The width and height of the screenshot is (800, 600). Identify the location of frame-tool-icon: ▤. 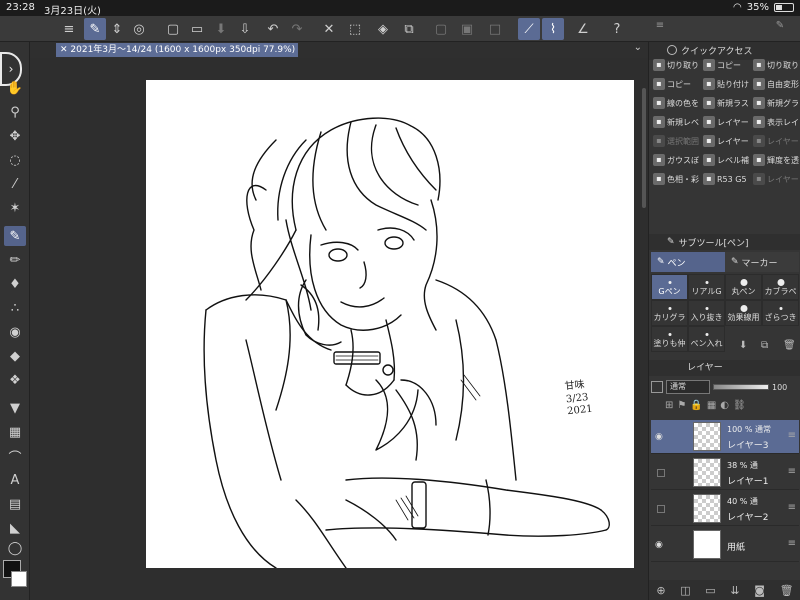
(15, 504).